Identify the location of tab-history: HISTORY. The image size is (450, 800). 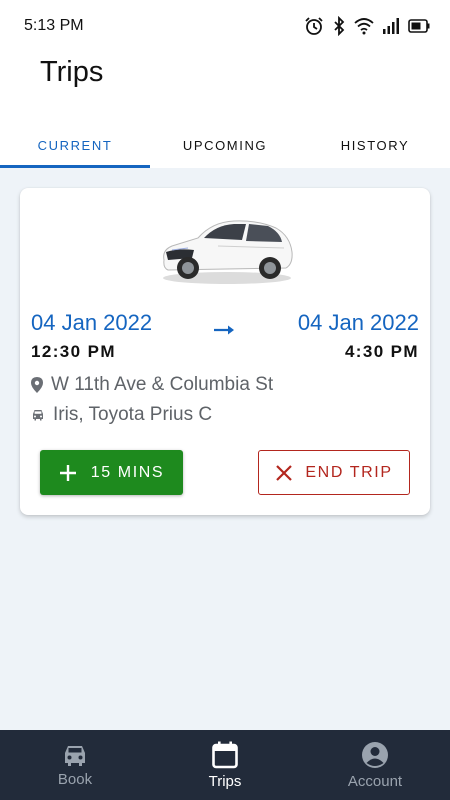
(375, 145).